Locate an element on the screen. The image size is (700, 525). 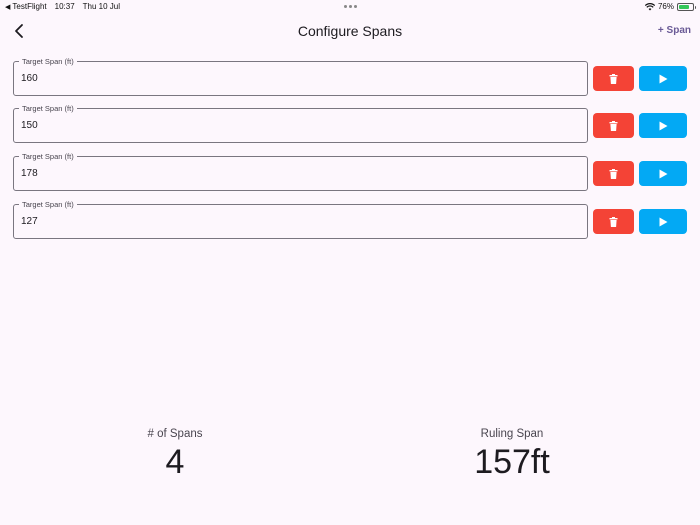
add-span-button: + Span is located at coordinates (674, 30).